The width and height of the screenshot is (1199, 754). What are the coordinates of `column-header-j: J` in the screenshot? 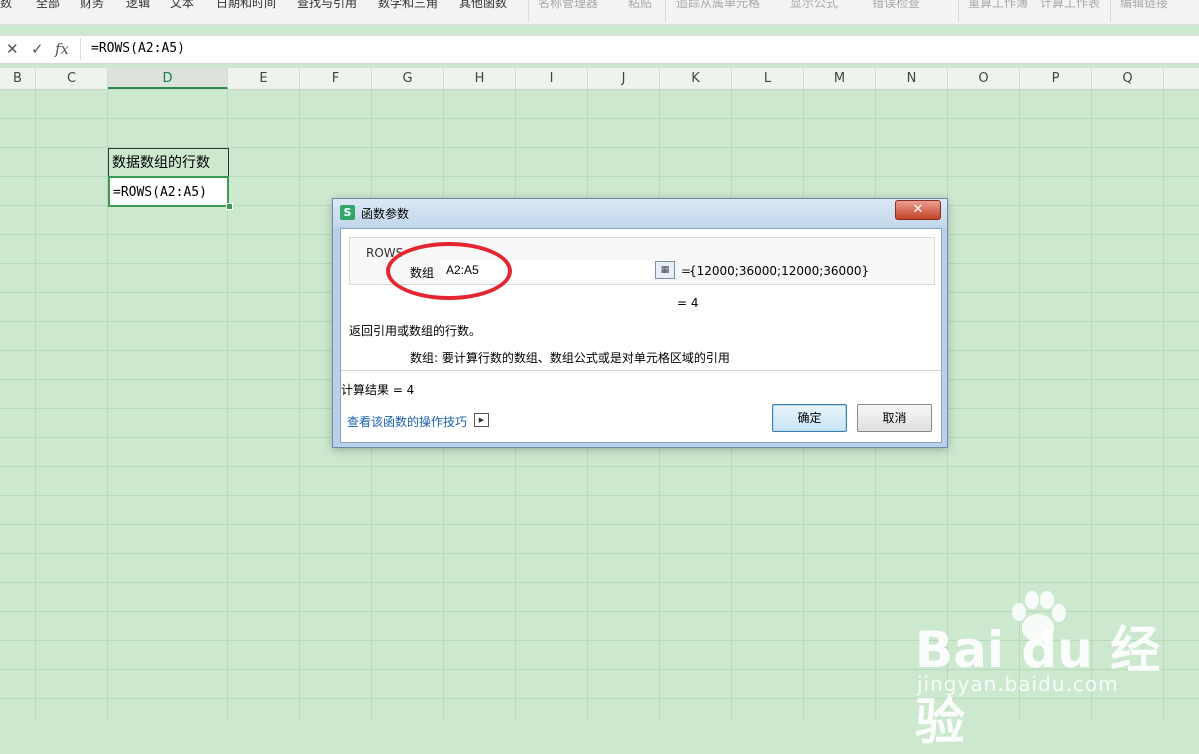 It's located at (624, 78).